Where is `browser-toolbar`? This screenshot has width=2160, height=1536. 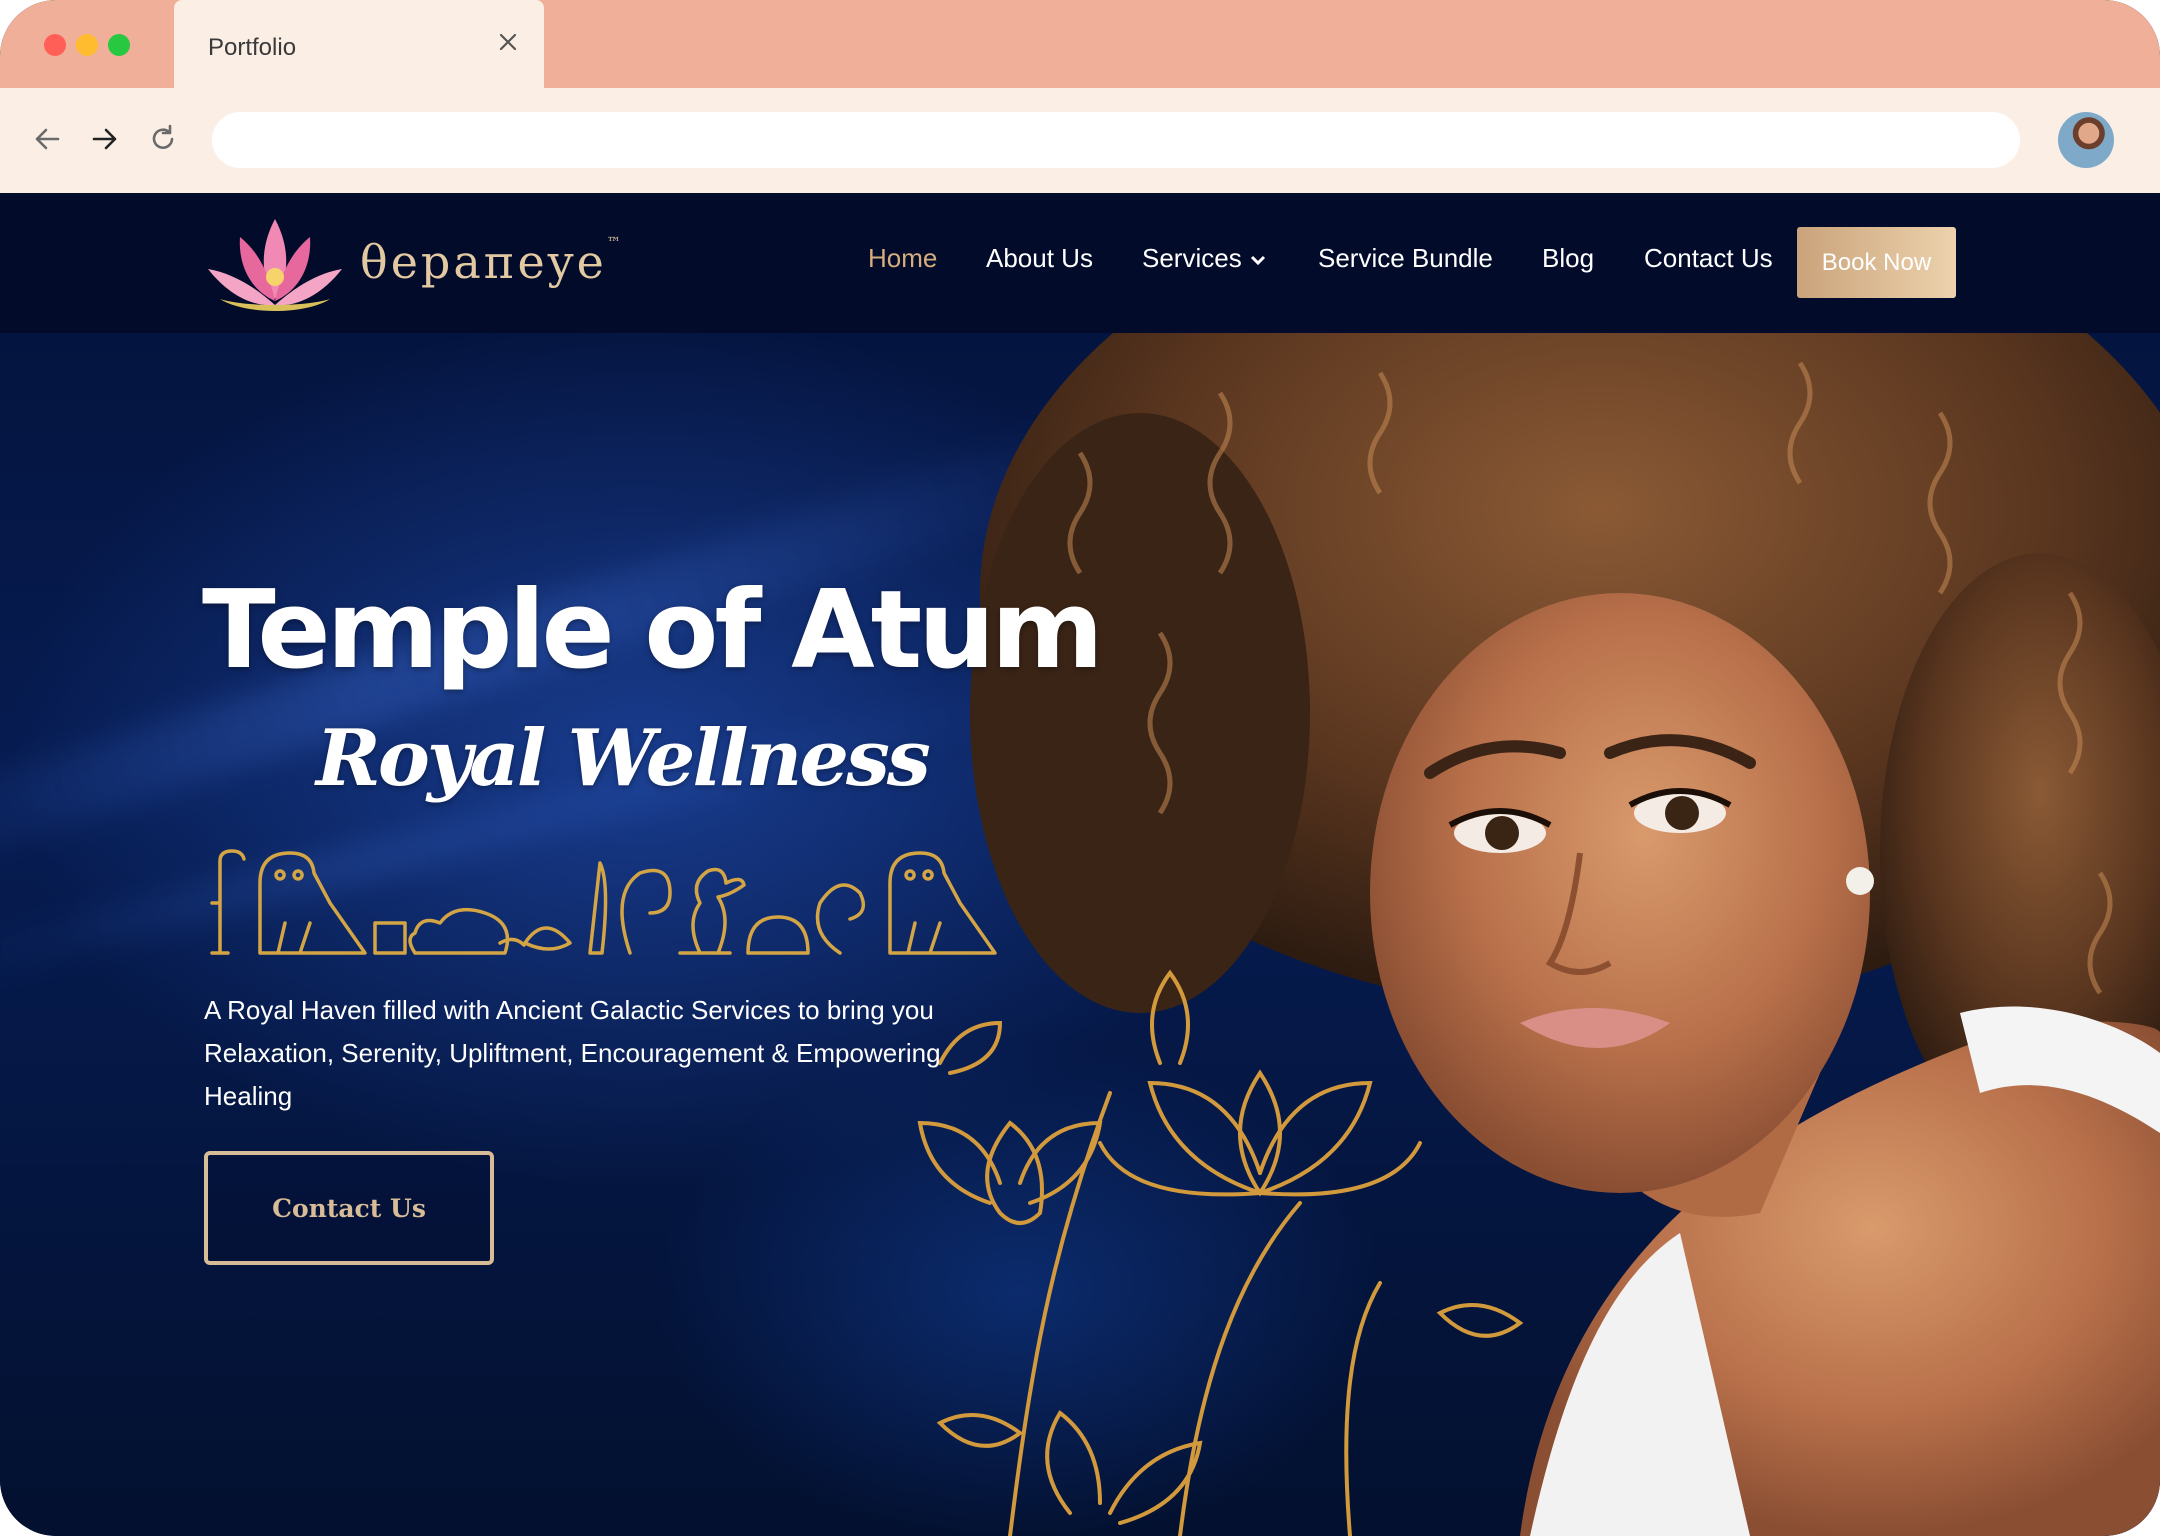
browser-toolbar is located at coordinates (1080, 140).